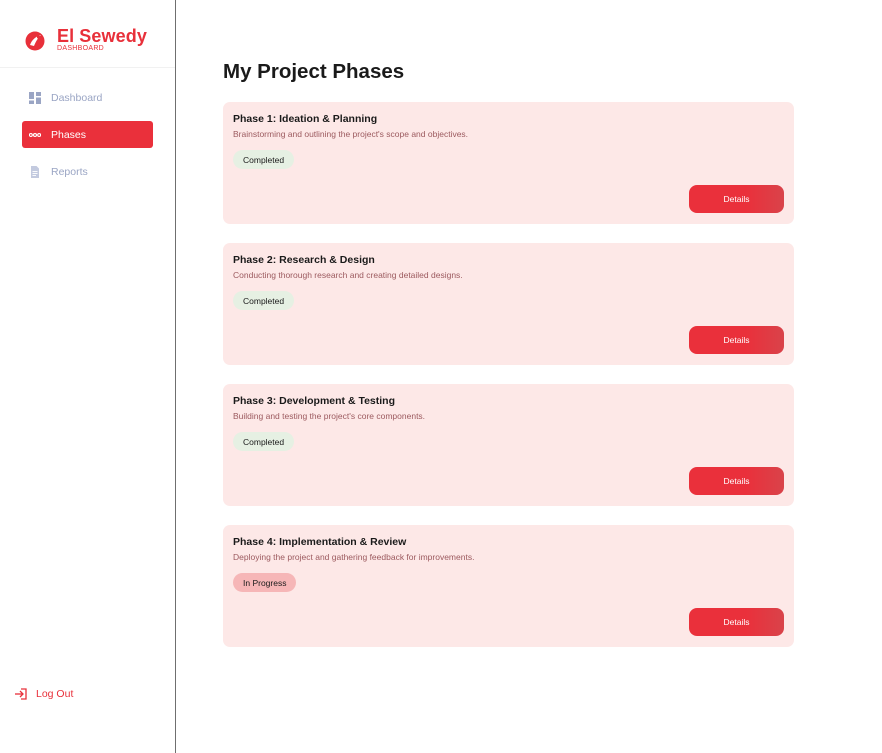 Image resolution: width=882 pixels, height=753 pixels. Describe the element at coordinates (314, 71) in the screenshot. I see `page-title: My Project Phases` at that location.